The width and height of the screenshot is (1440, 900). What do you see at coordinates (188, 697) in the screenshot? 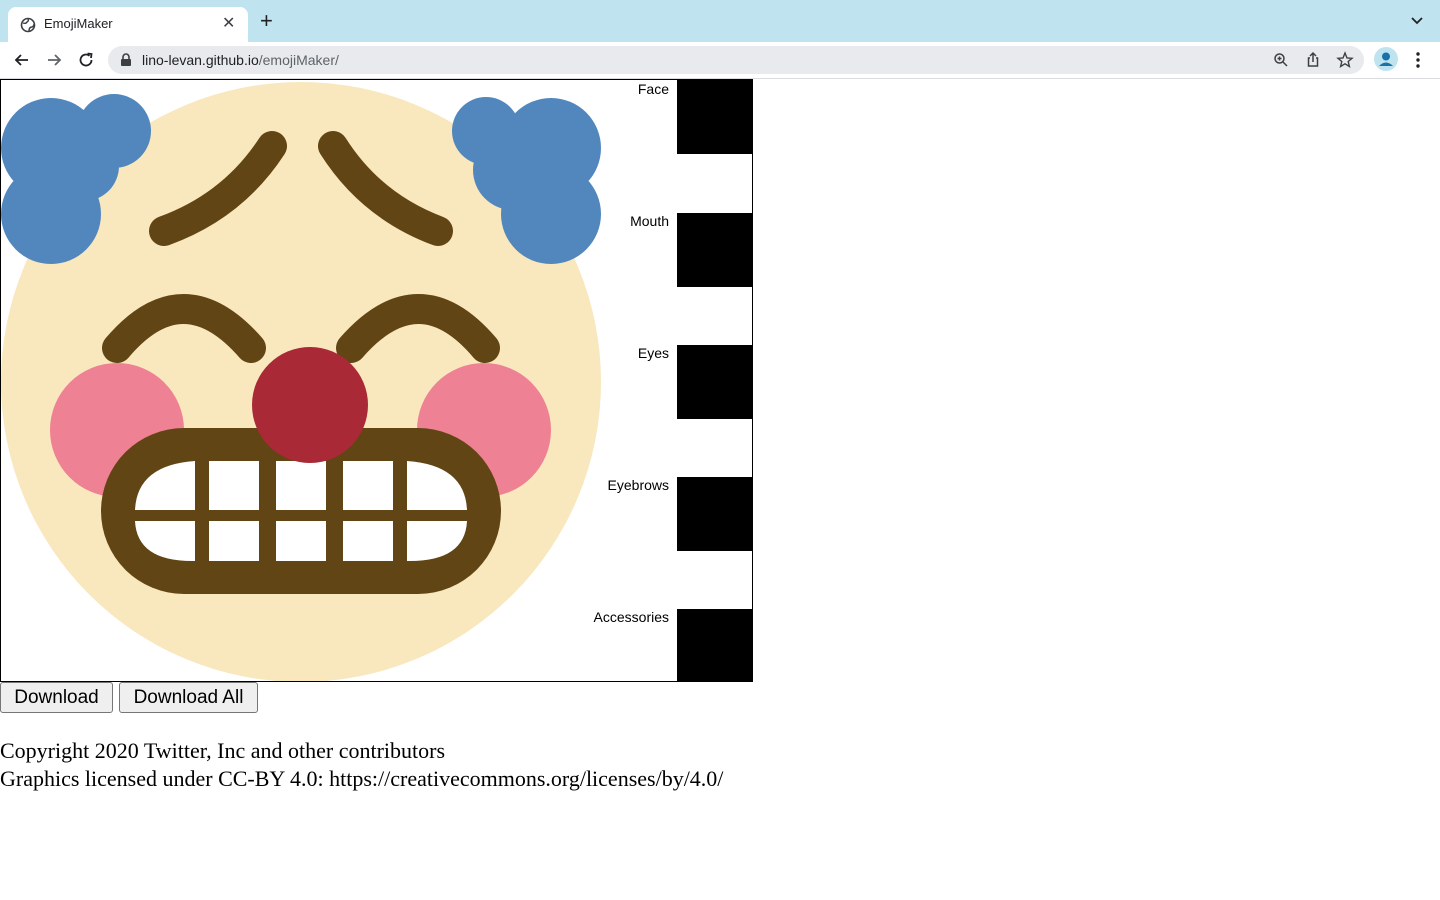
I see `download-all-button: Download All` at bounding box center [188, 697].